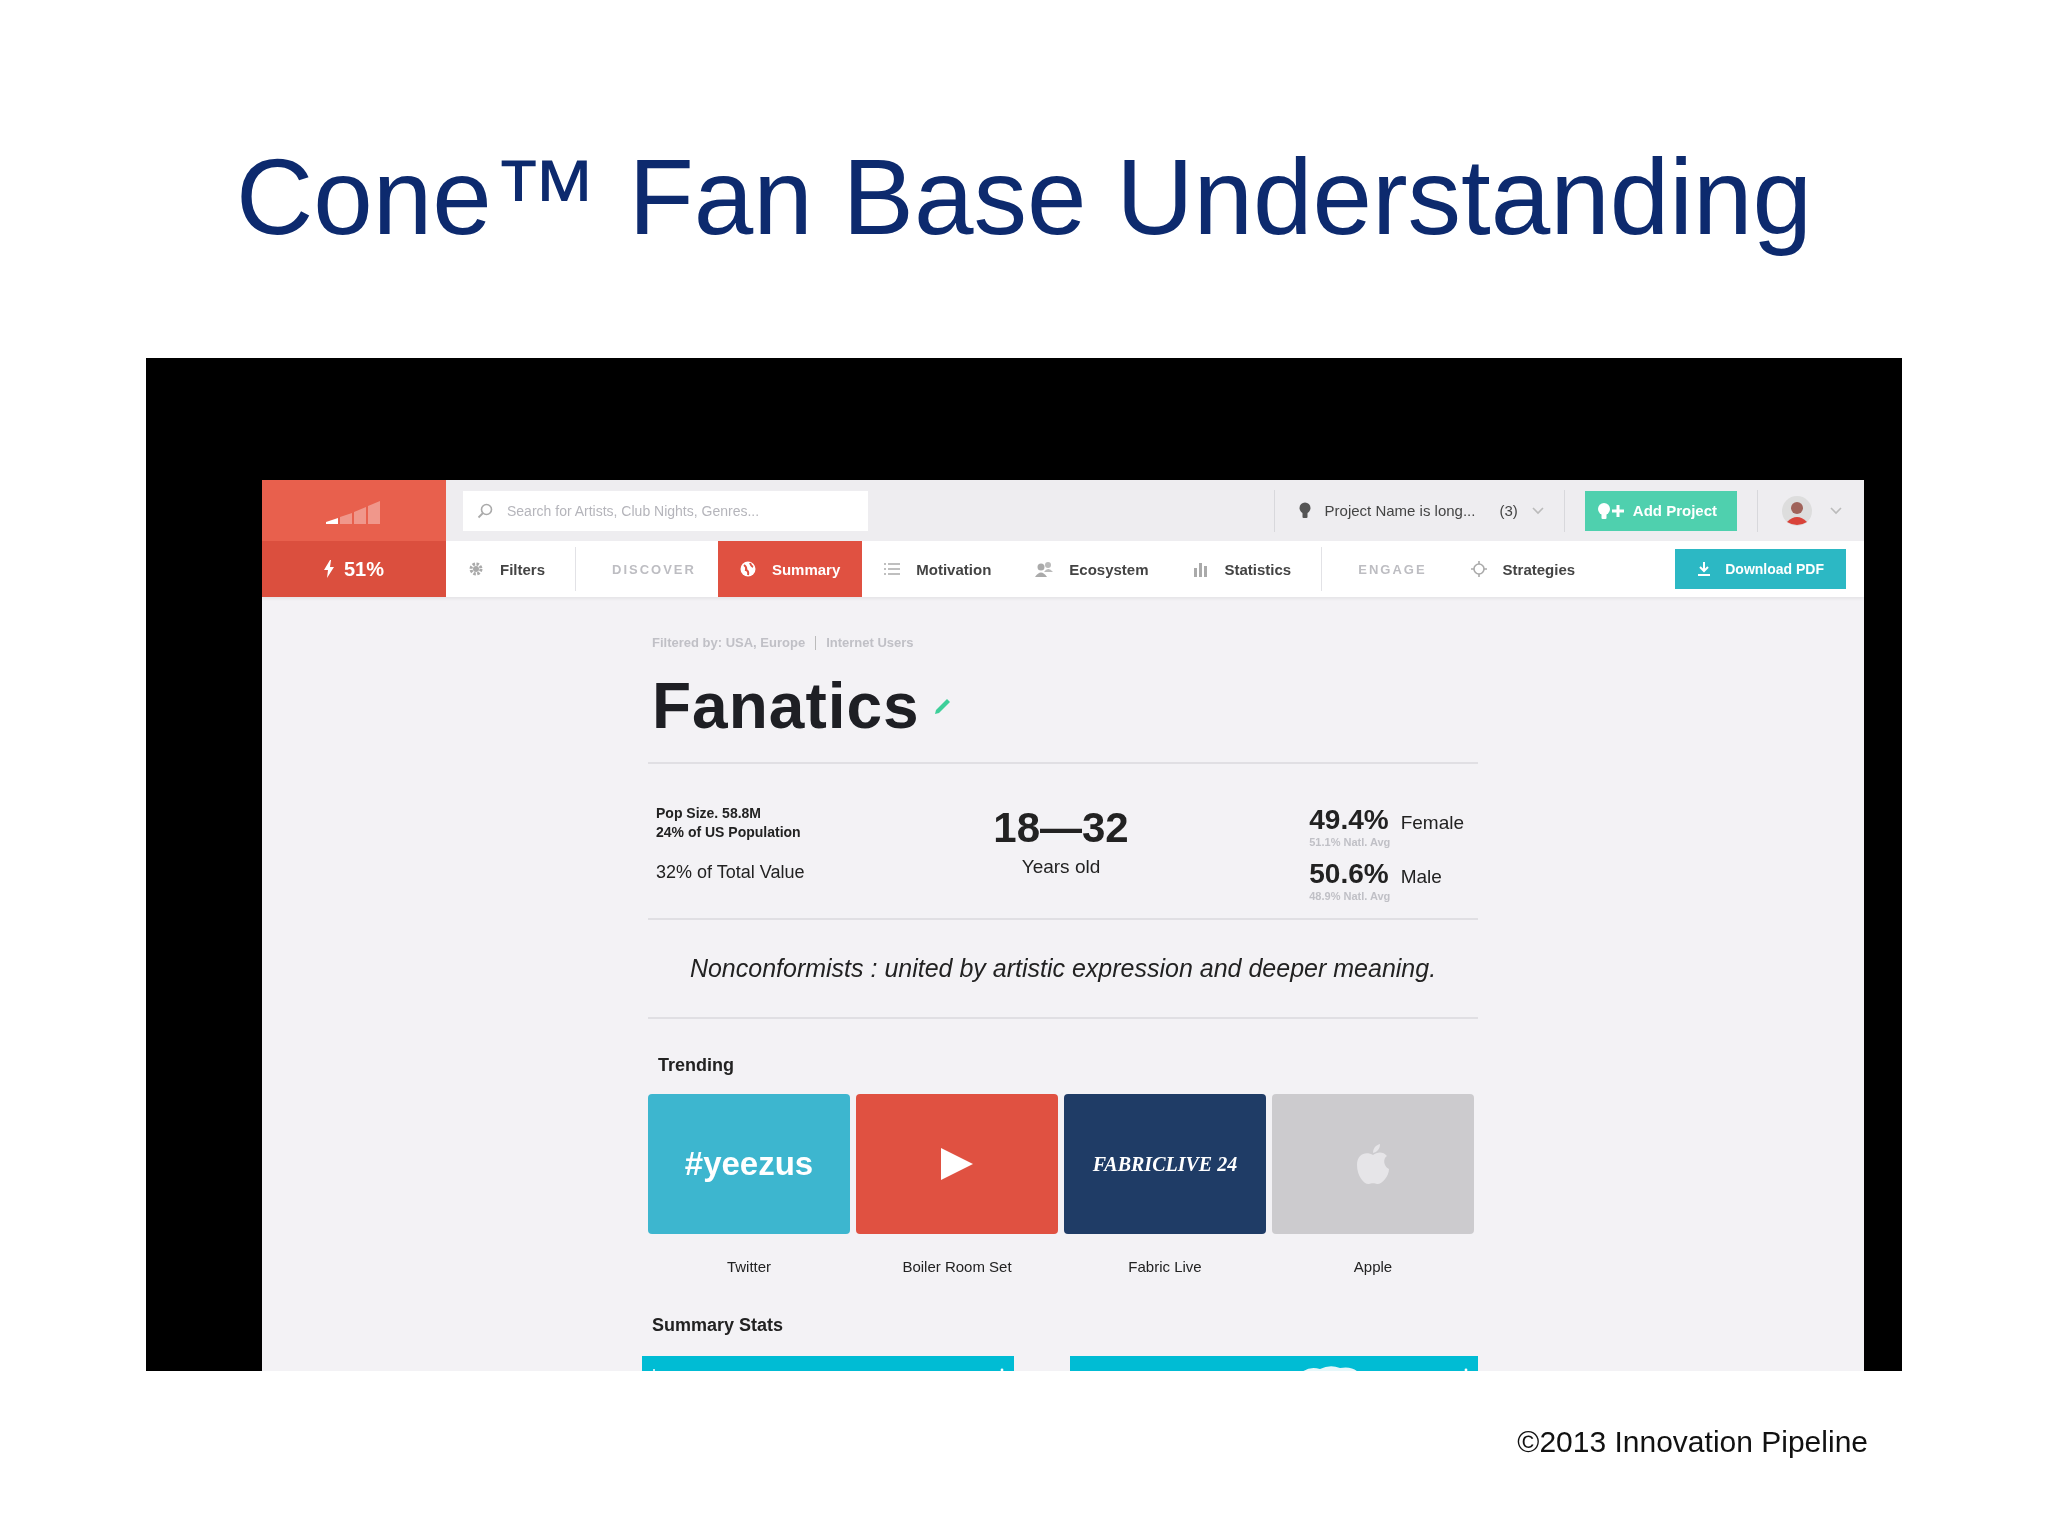 The image size is (2048, 1536). Describe the element at coordinates (1385, 569) in the screenshot. I see `section-heading: ENGAGE` at that location.